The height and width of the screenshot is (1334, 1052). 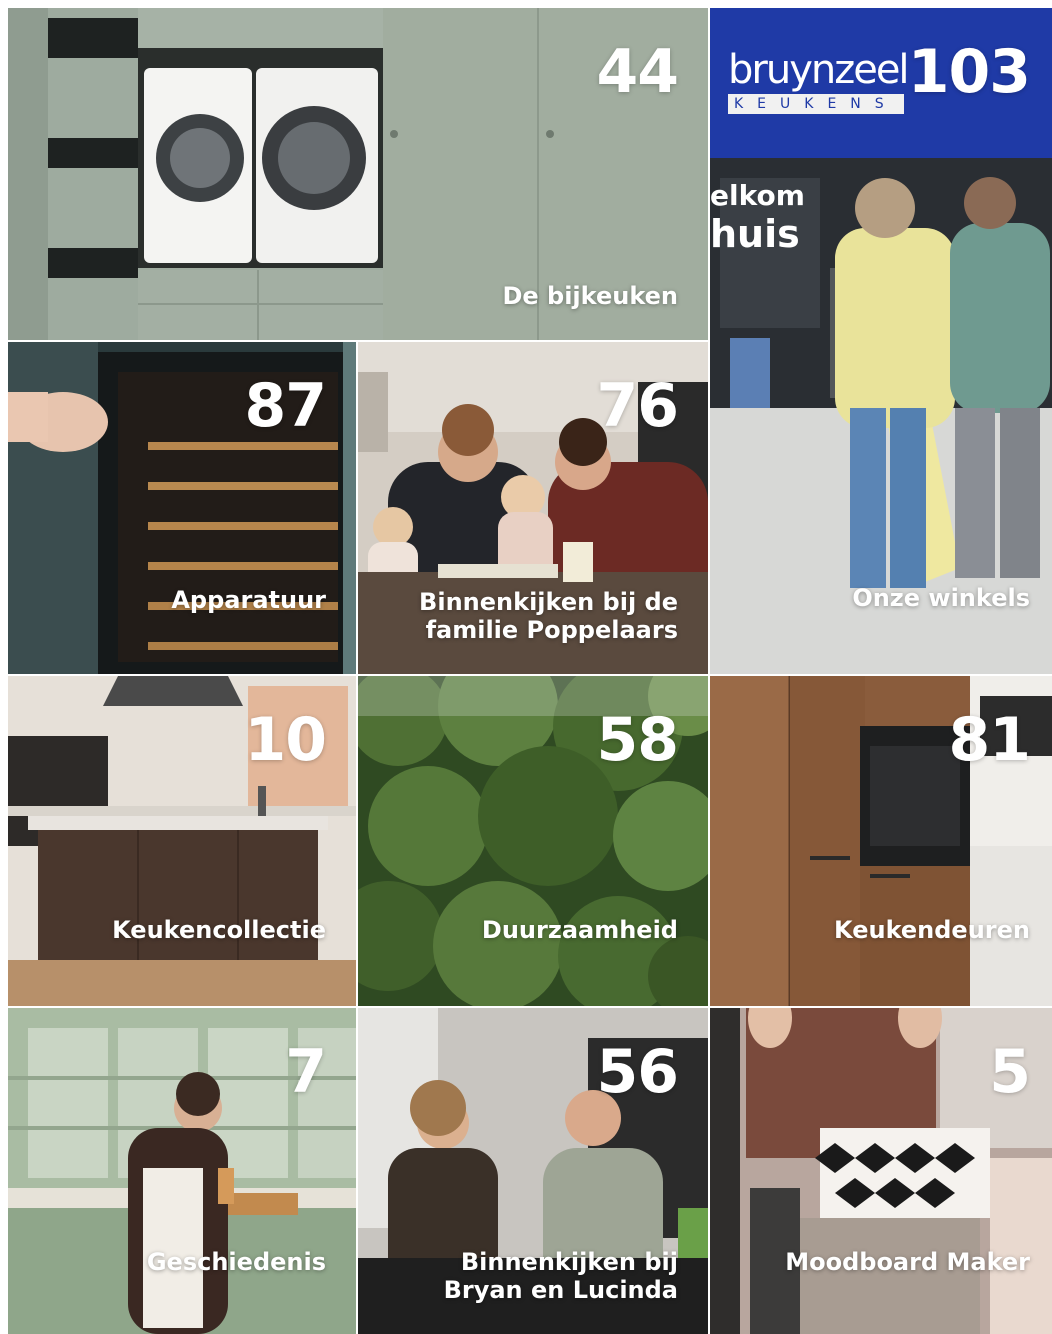 What do you see at coordinates (637, 740) in the screenshot?
I see `tile-number: 58` at bounding box center [637, 740].